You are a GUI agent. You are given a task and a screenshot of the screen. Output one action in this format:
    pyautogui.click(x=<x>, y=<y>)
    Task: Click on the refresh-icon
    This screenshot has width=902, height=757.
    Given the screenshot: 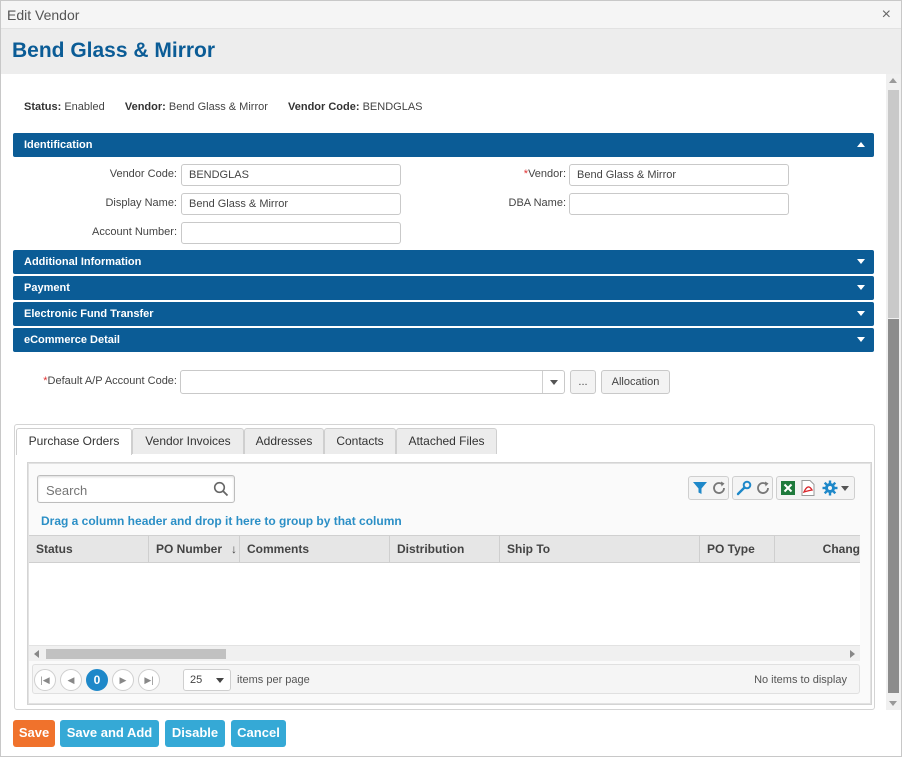 What is the action you would take?
    pyautogui.click(x=719, y=488)
    